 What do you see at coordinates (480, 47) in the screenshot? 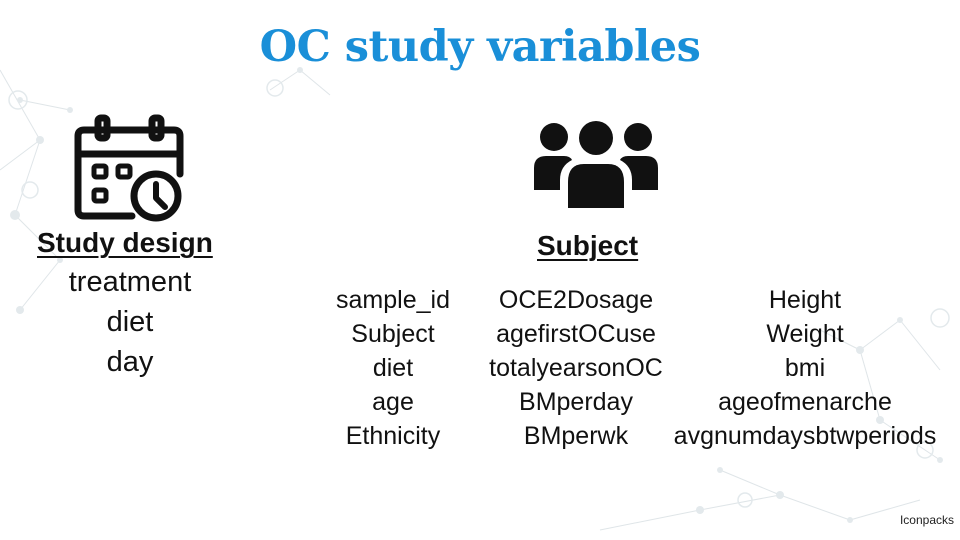
I see `page-title: OC study variables` at bounding box center [480, 47].